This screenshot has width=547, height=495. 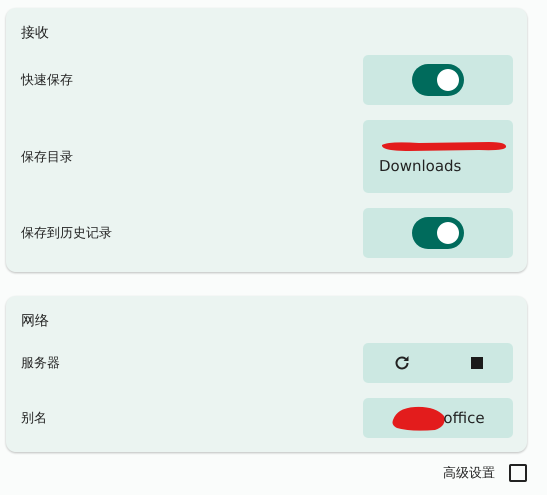 I want to click on alias-field: office, so click(x=438, y=418).